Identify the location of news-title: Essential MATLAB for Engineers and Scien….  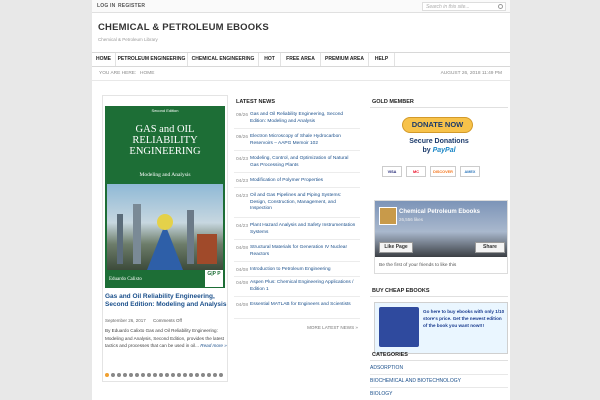
(304, 305).